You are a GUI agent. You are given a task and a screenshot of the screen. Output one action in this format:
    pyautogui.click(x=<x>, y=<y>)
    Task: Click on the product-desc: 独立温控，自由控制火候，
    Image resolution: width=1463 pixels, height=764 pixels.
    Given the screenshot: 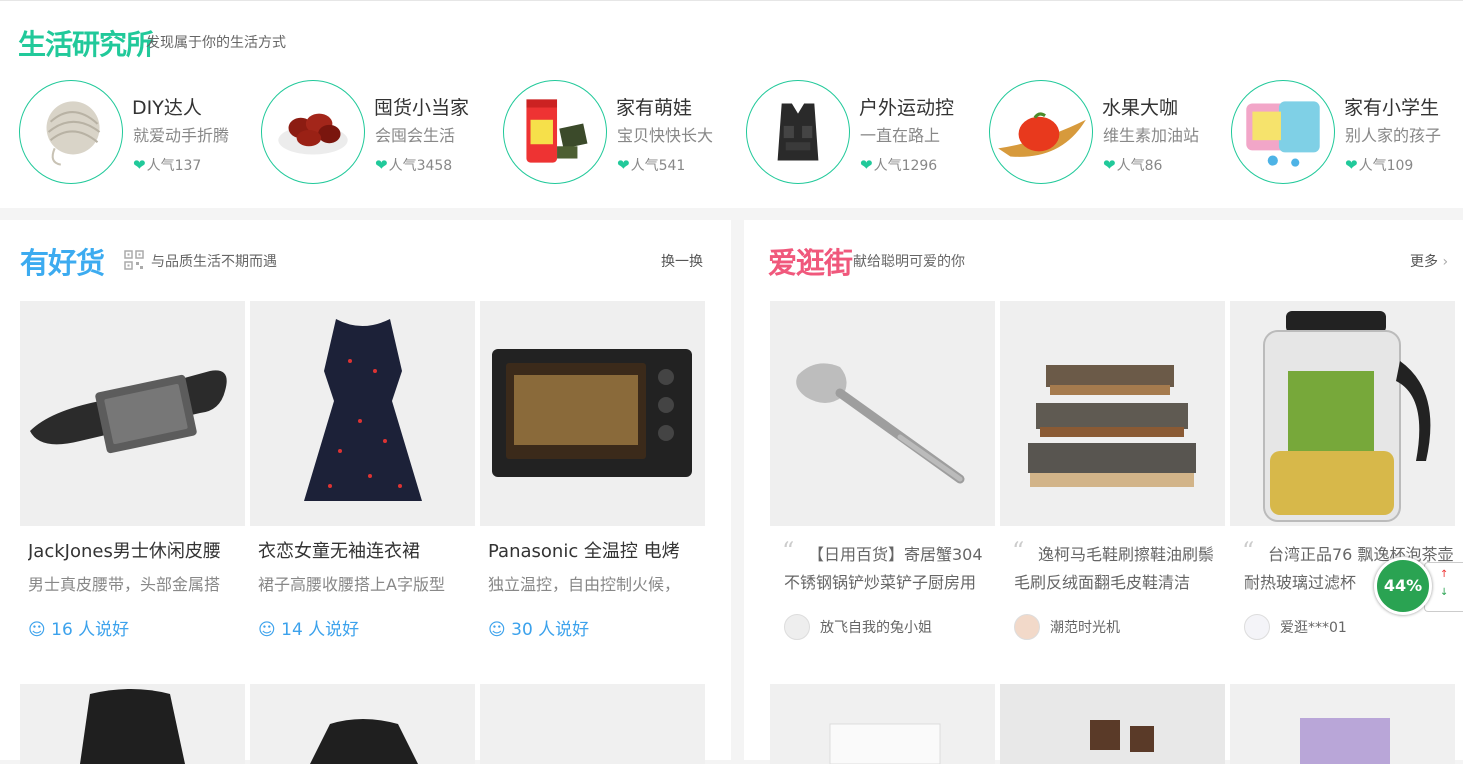 What is the action you would take?
    pyautogui.click(x=584, y=584)
    